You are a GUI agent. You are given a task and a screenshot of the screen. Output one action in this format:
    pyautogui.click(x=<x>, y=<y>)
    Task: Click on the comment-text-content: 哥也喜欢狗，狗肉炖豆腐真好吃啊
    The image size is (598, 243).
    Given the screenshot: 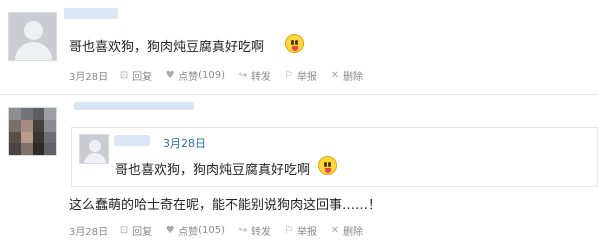 What is the action you would take?
    pyautogui.click(x=167, y=47)
    